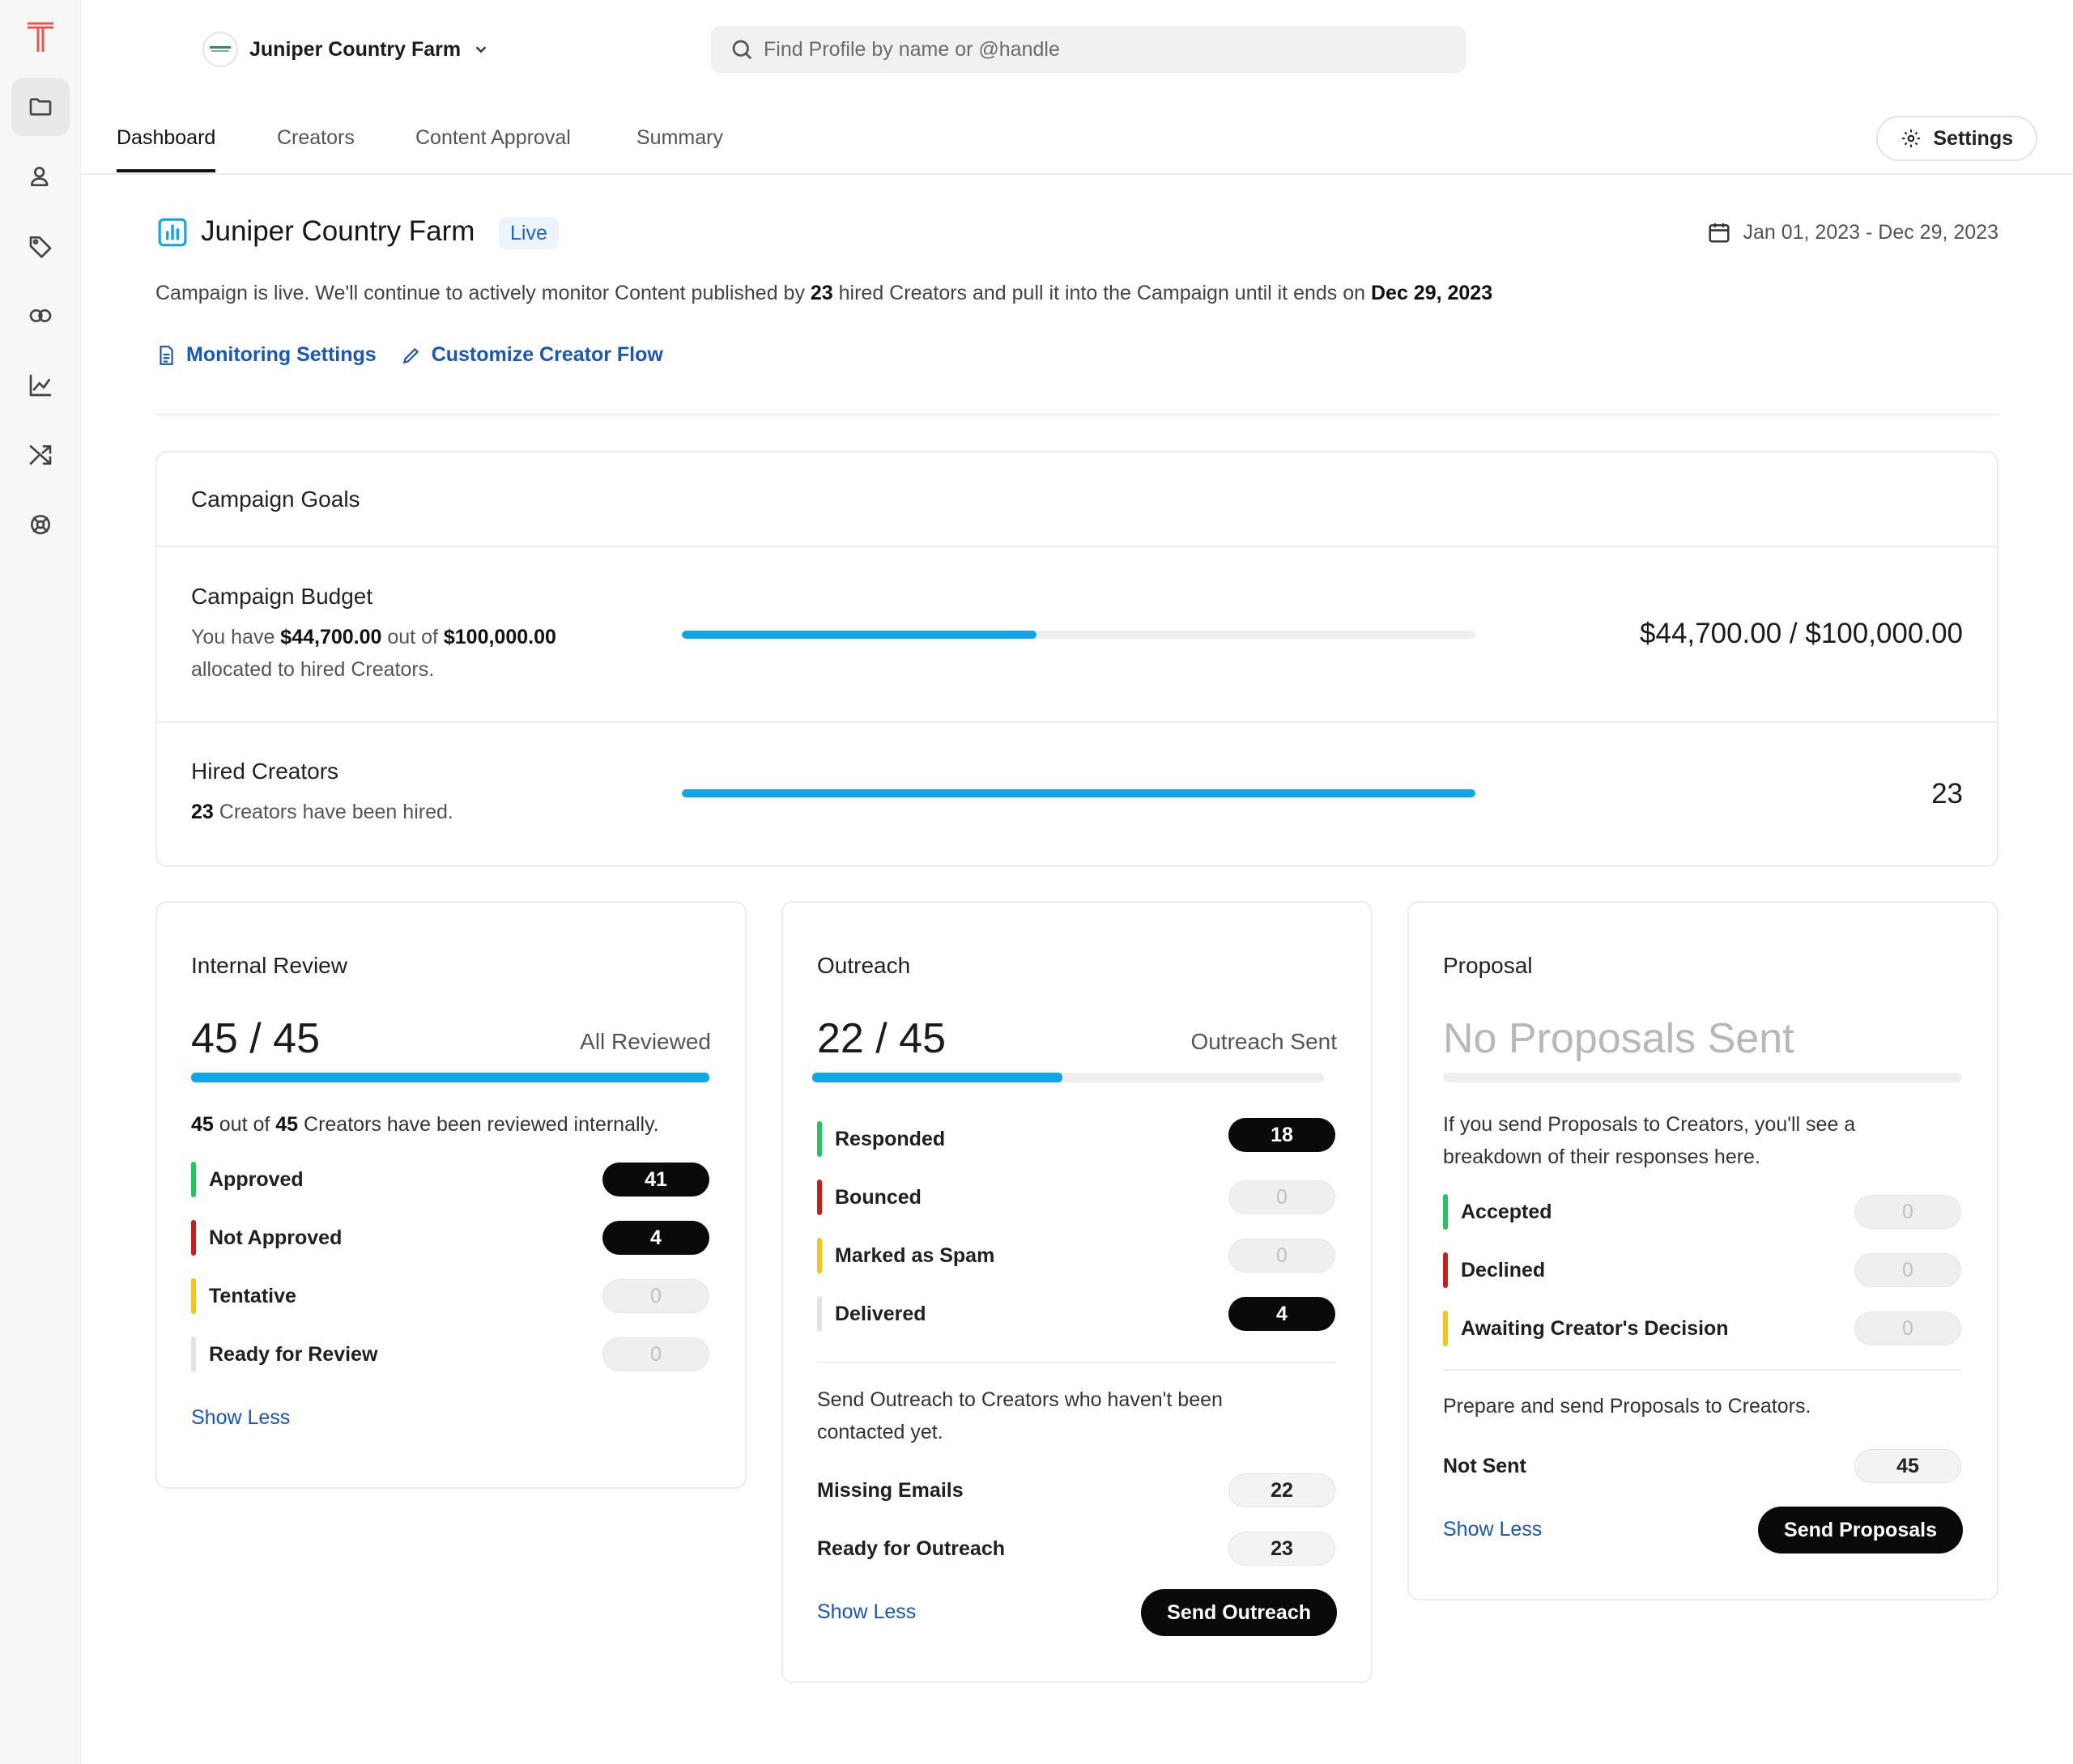 This screenshot has width=2073, height=1764. Describe the element at coordinates (1076, 1549) in the screenshot. I see `ready-for-outreach-row: Ready for Outreach 23` at that location.